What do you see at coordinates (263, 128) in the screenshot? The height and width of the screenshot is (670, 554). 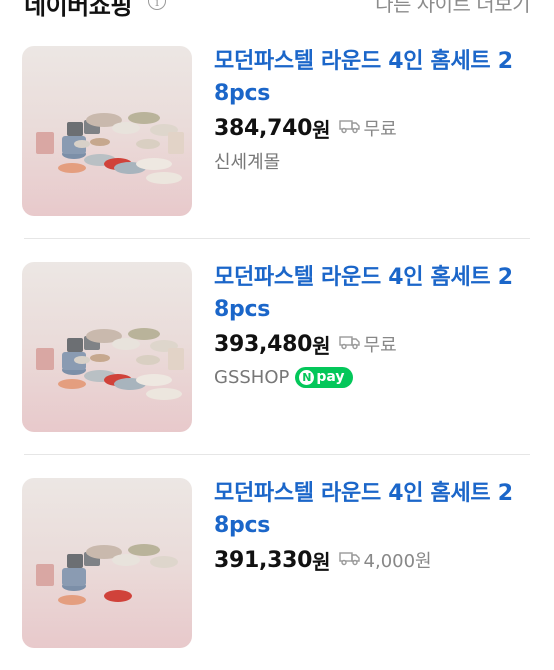 I see `product-price: 384,740` at bounding box center [263, 128].